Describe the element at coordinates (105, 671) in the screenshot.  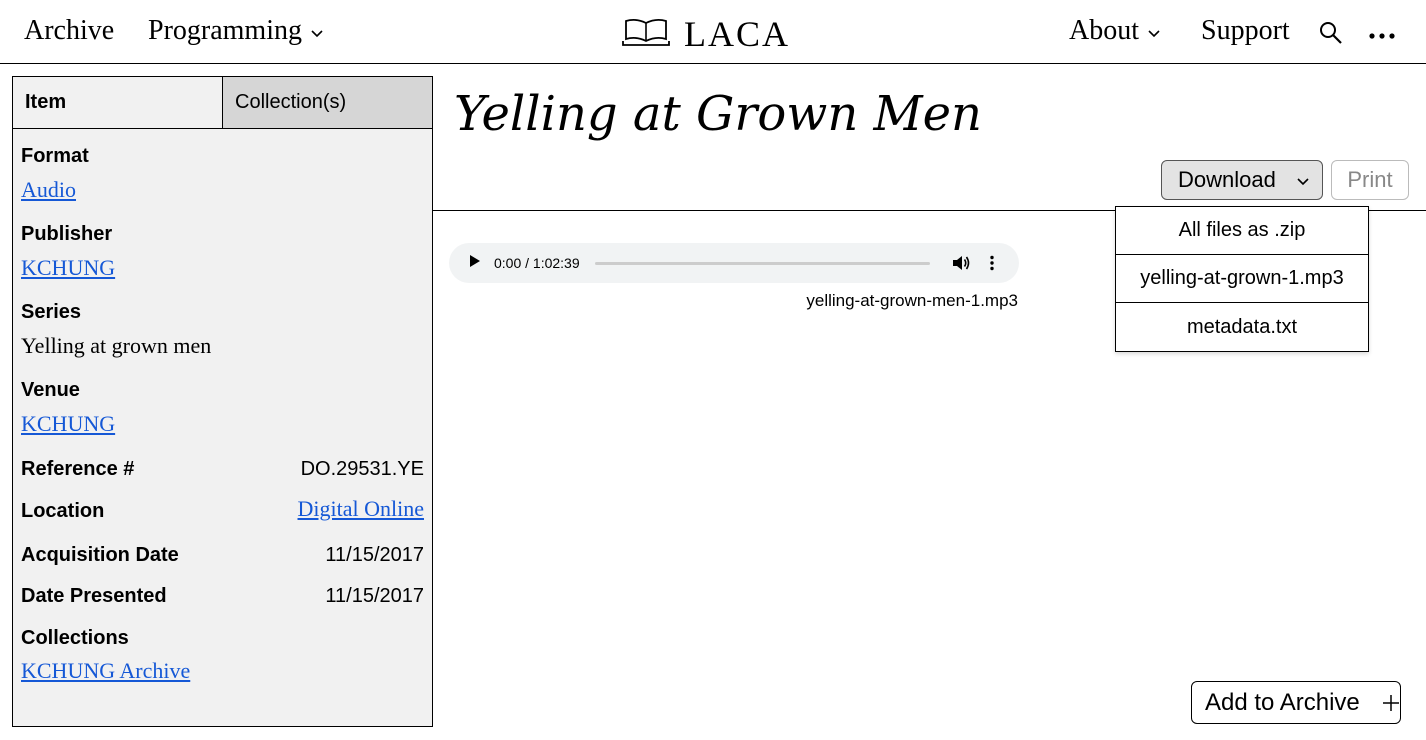
I see `collections-link: KCHUNG Archive` at that location.